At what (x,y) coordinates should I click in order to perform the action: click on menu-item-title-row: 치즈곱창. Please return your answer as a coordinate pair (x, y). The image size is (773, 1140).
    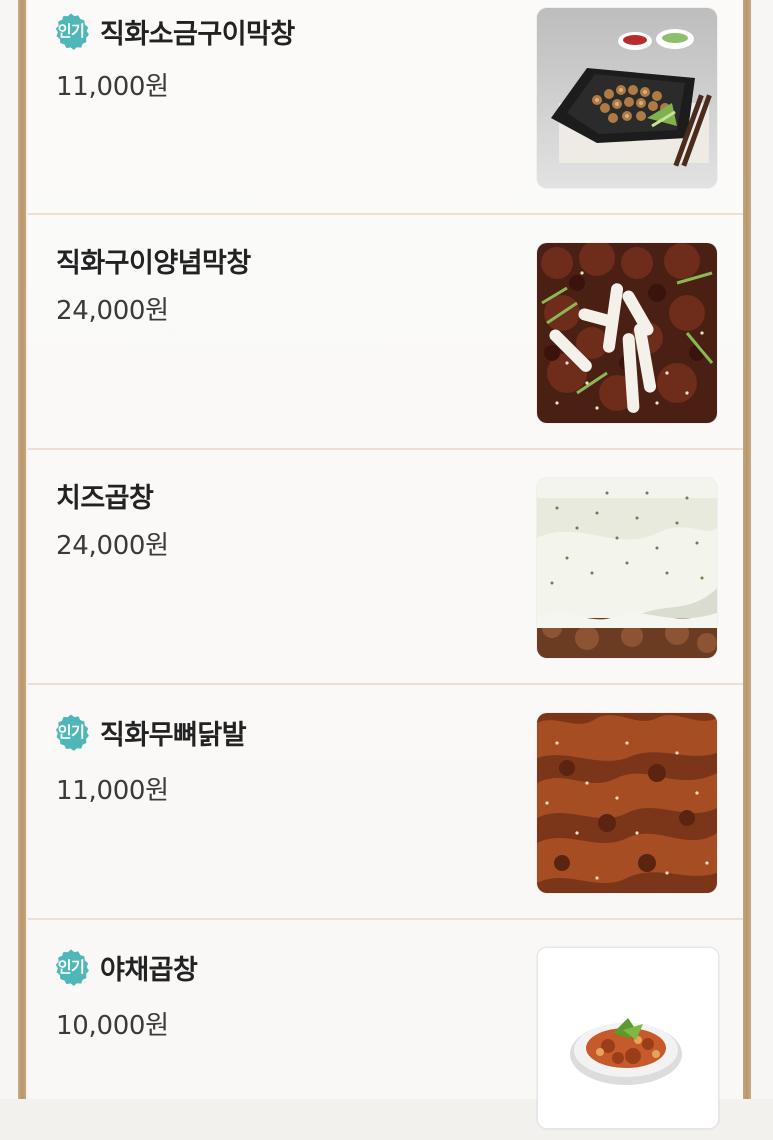
    Looking at the image, I should click on (102, 495).